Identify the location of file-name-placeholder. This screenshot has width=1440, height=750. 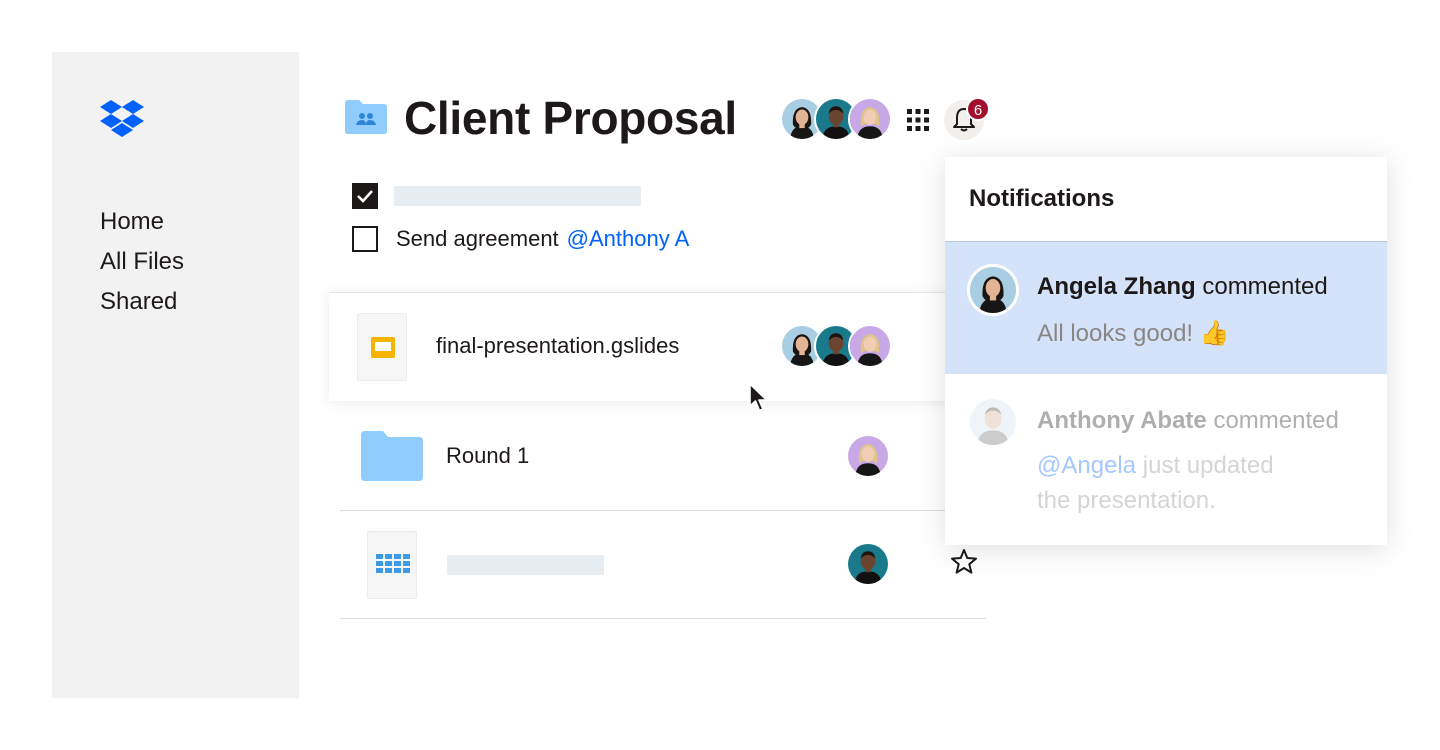
(525, 565).